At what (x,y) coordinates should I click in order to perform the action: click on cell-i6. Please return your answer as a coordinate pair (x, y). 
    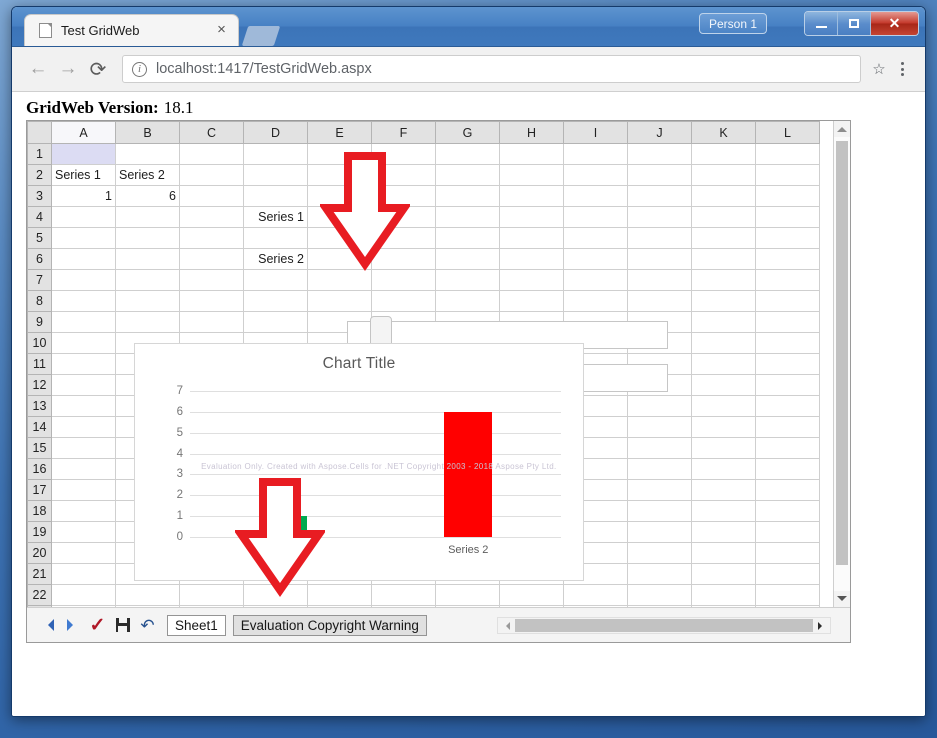
    Looking at the image, I should click on (595, 259).